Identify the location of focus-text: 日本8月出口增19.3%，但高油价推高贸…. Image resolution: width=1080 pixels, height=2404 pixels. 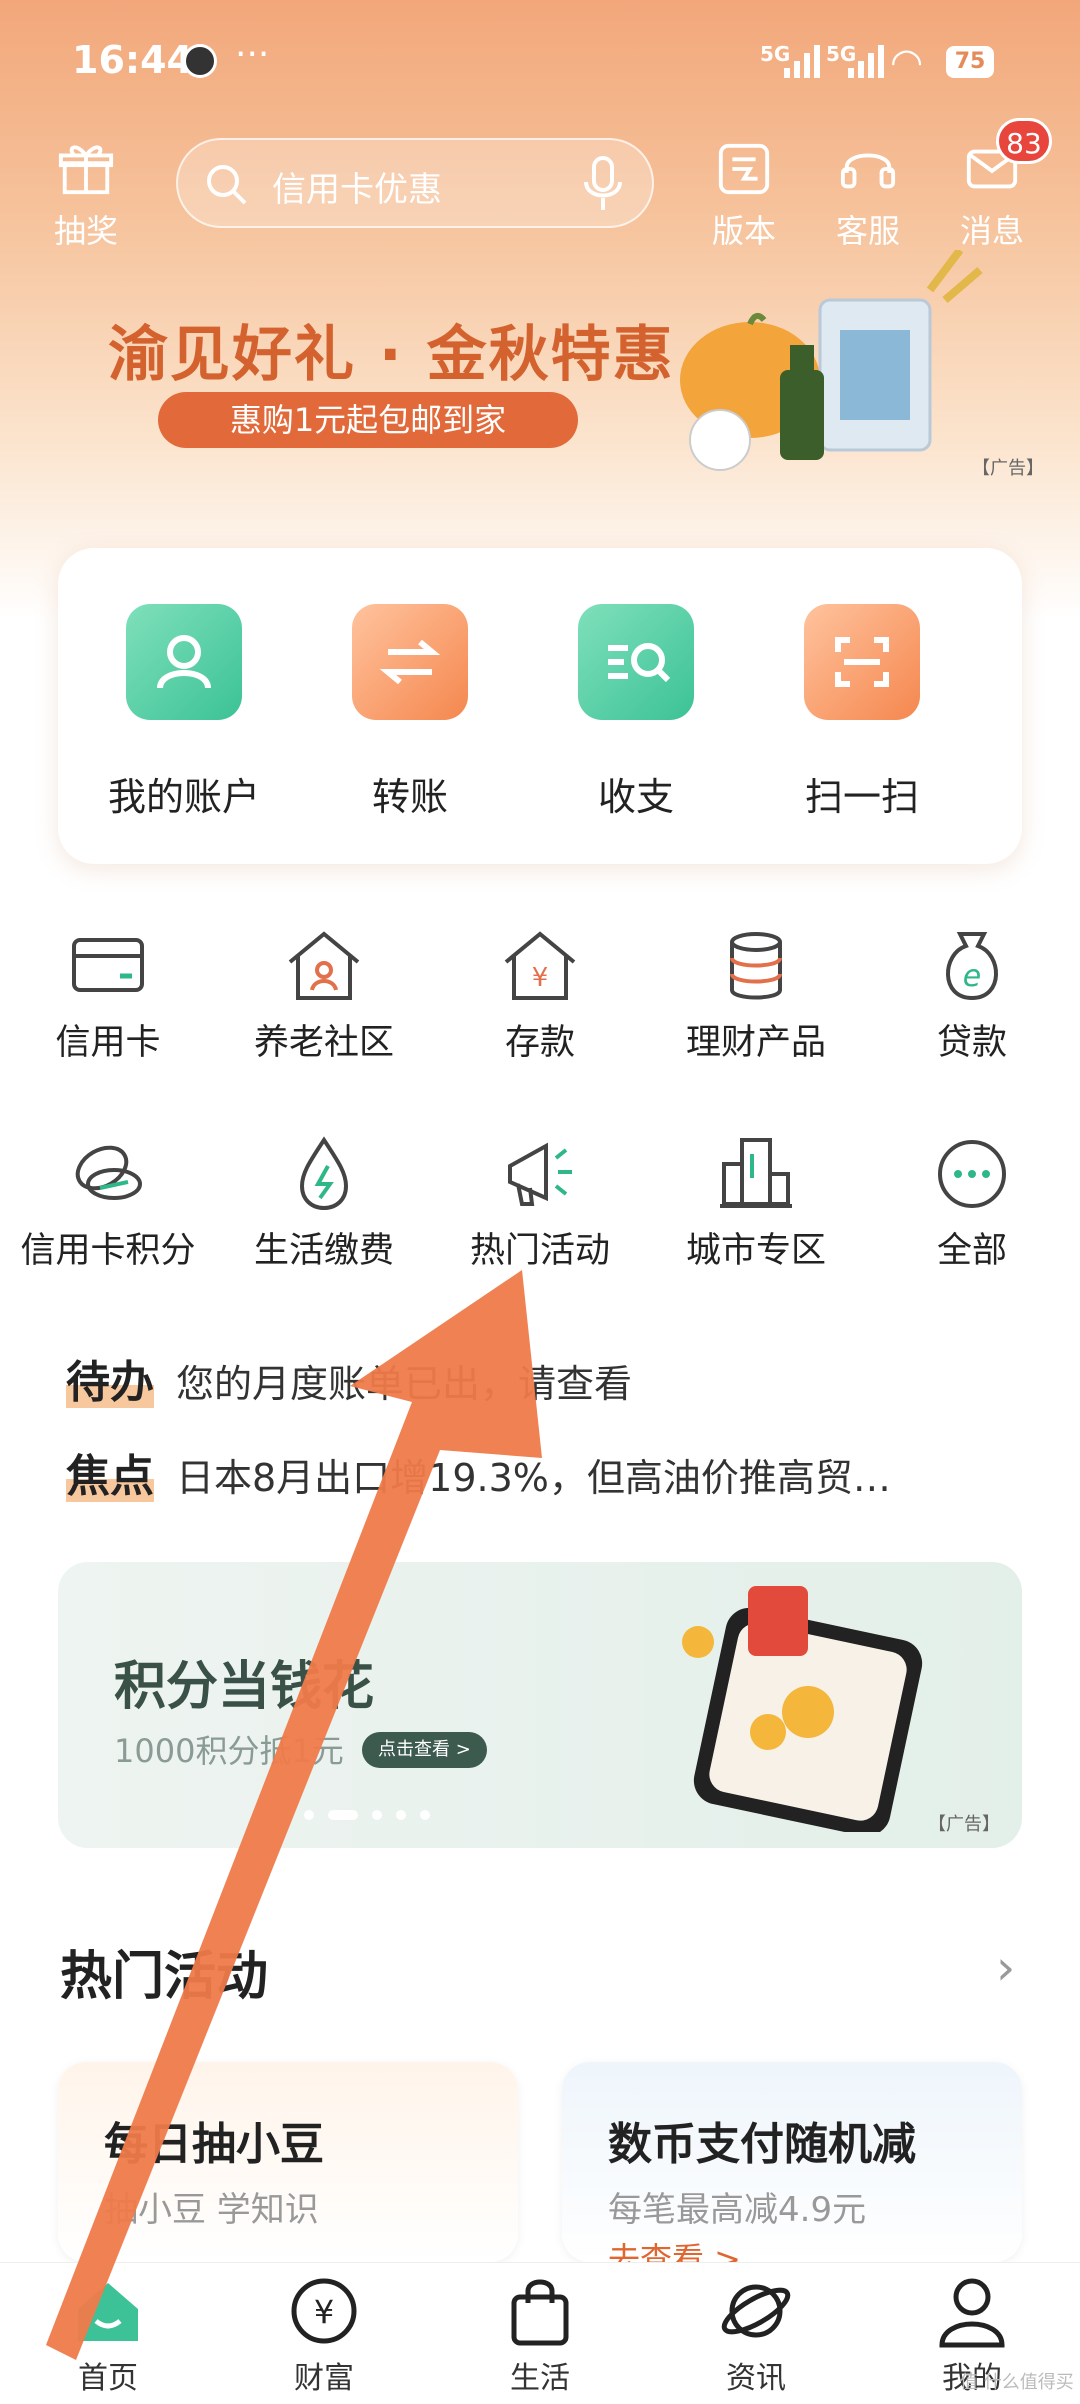
(533, 1478).